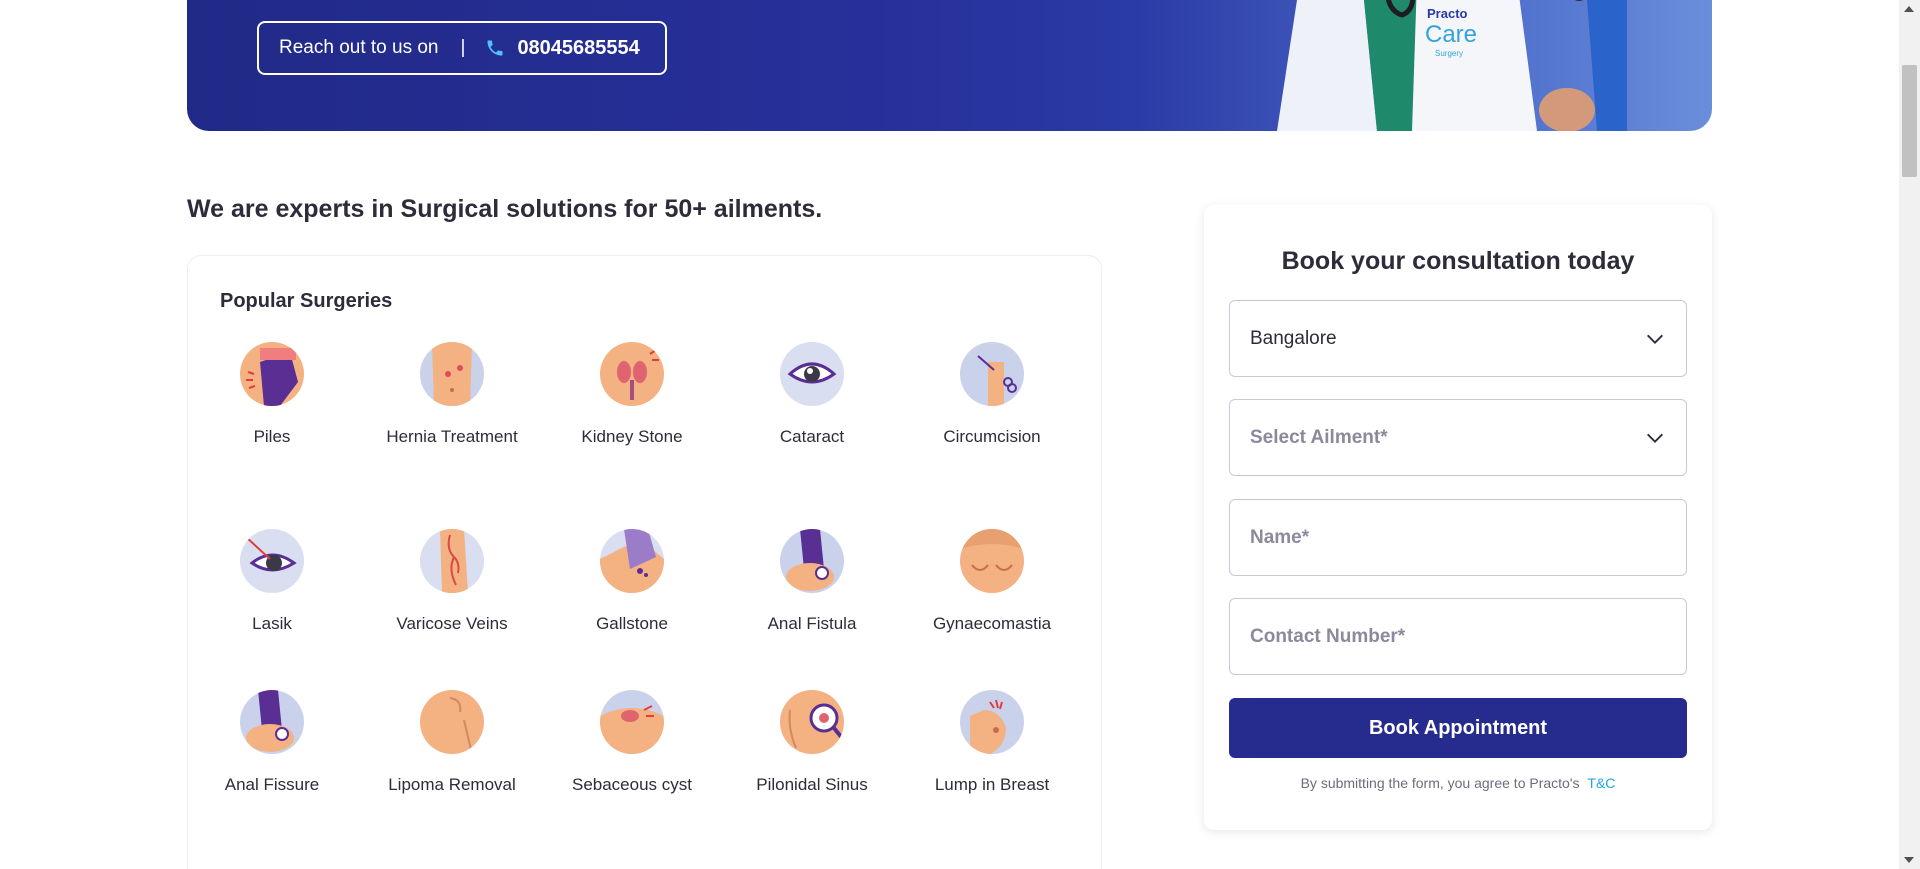  Describe the element at coordinates (1458, 261) in the screenshot. I see `form-title: Book your consultation today` at that location.